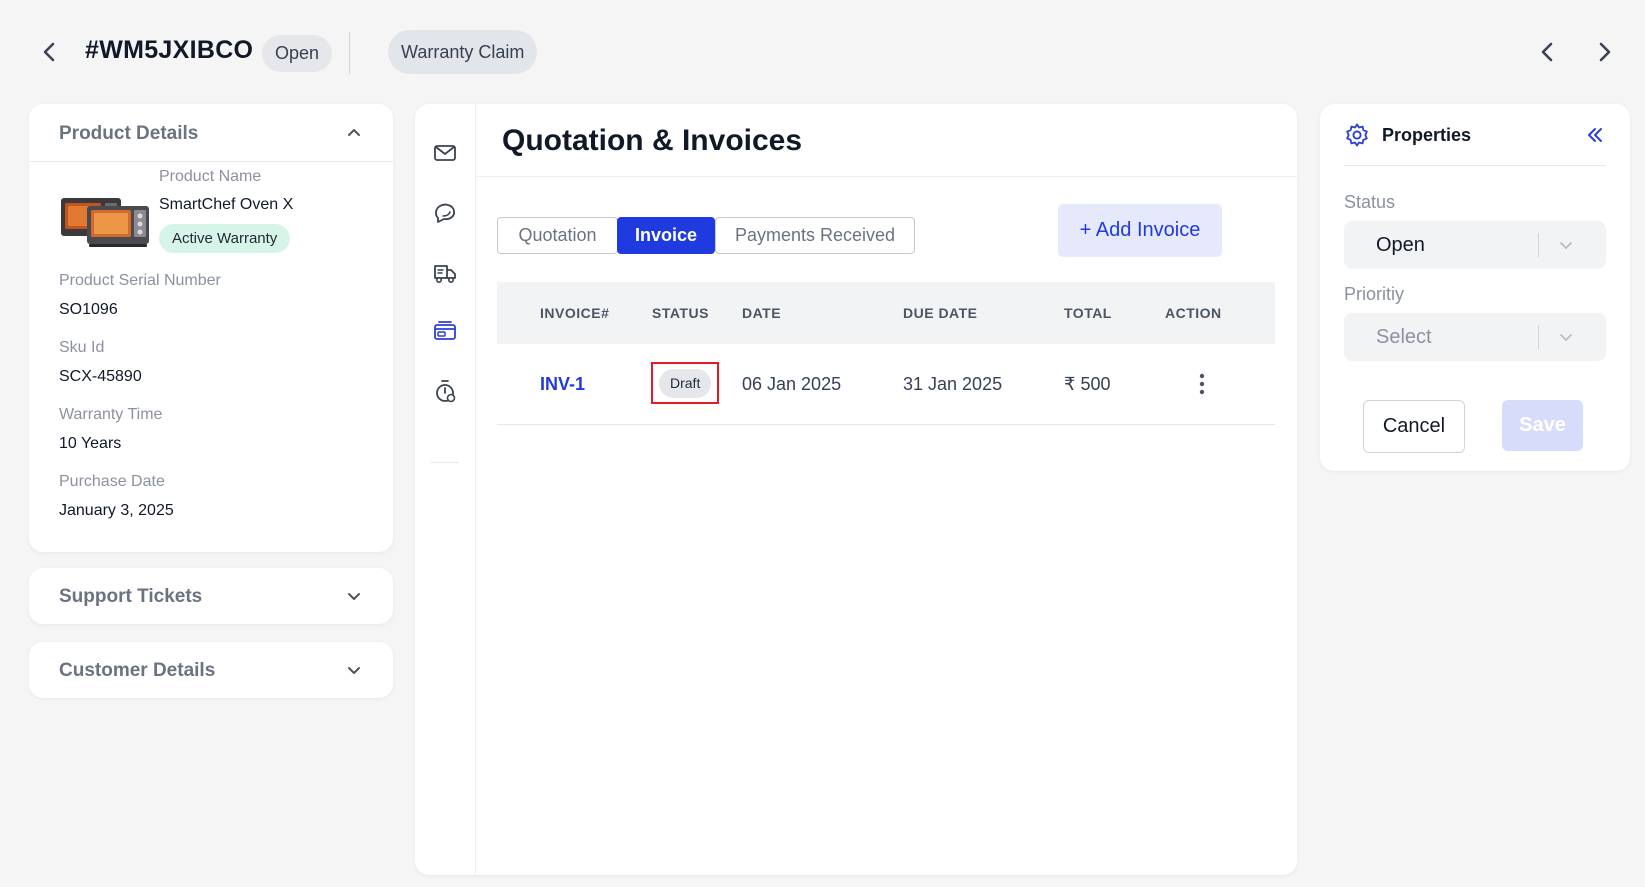  What do you see at coordinates (652, 140) in the screenshot?
I see `panel-title: Quotation & Invoices` at bounding box center [652, 140].